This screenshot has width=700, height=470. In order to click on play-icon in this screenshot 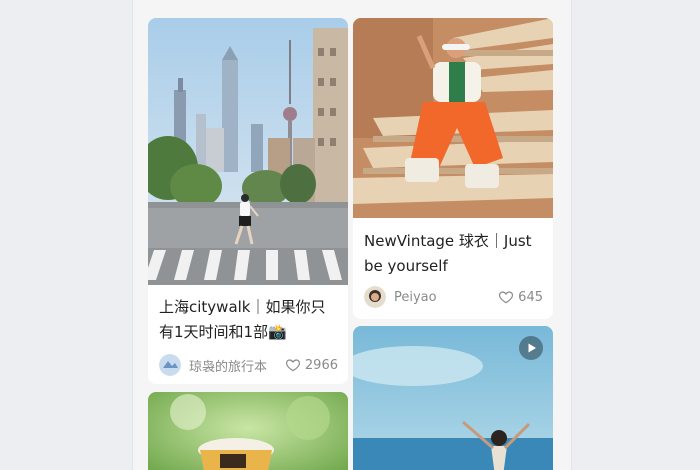, I will do `click(531, 348)`.